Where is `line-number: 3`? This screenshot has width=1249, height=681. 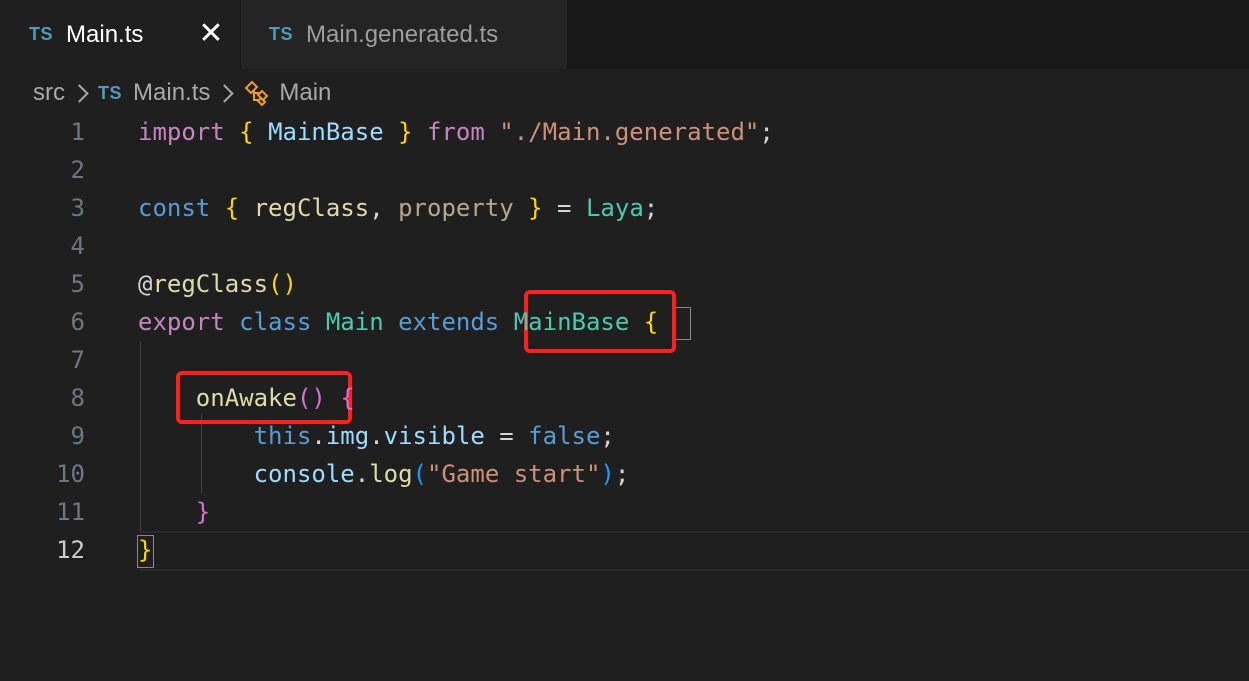
line-number: 3 is located at coordinates (77, 208).